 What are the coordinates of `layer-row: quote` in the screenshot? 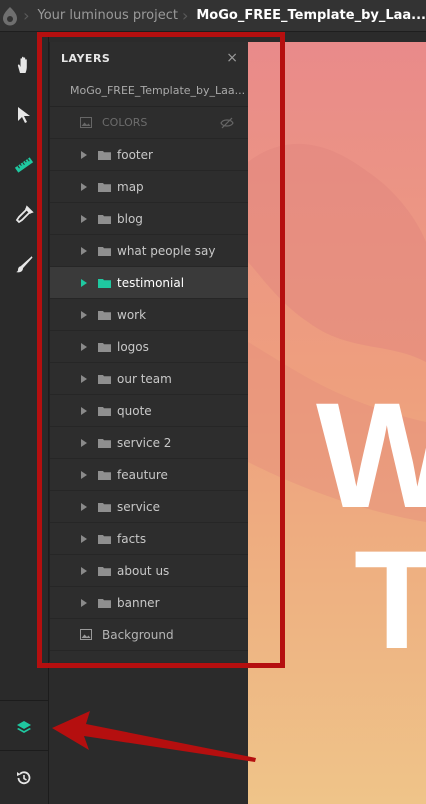 It's located at (149, 411).